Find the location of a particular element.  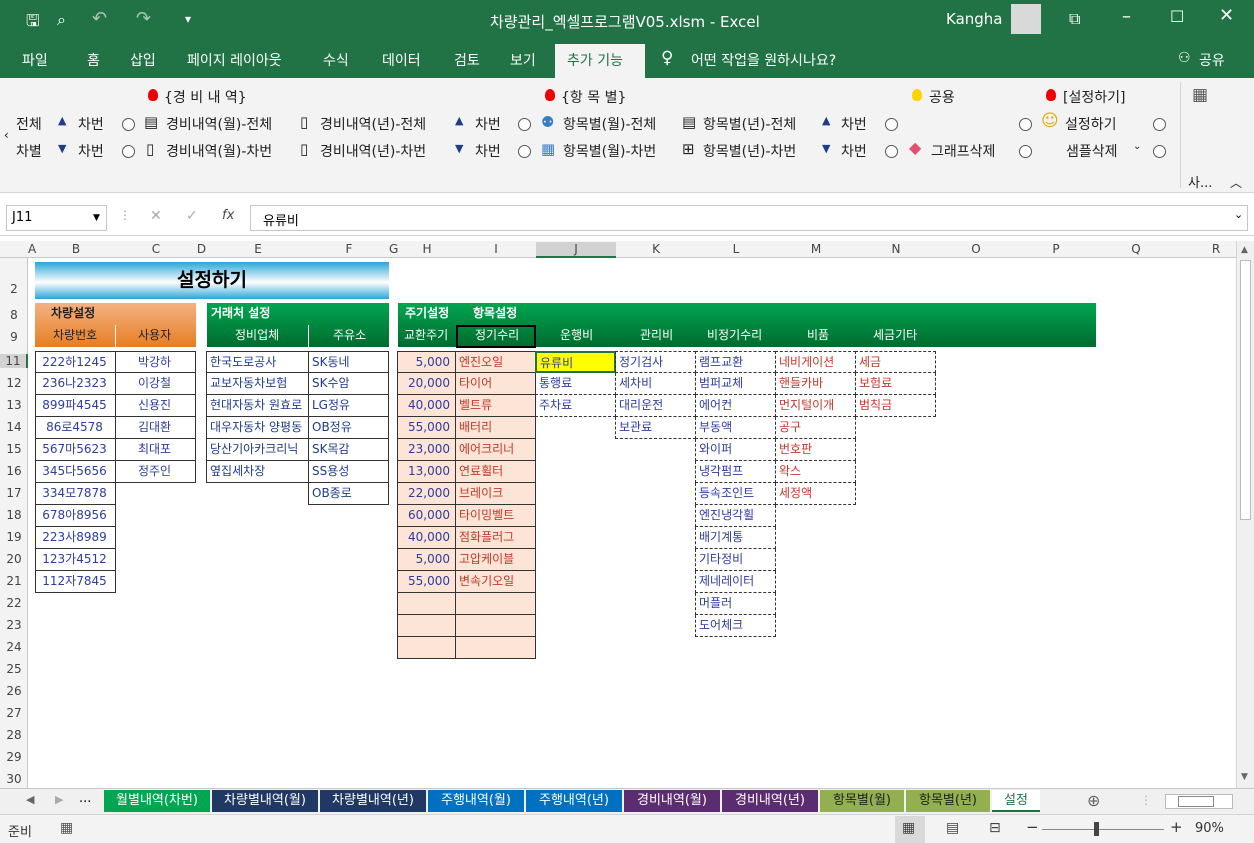

car-no-asc-2: 차번 is located at coordinates (488, 124).